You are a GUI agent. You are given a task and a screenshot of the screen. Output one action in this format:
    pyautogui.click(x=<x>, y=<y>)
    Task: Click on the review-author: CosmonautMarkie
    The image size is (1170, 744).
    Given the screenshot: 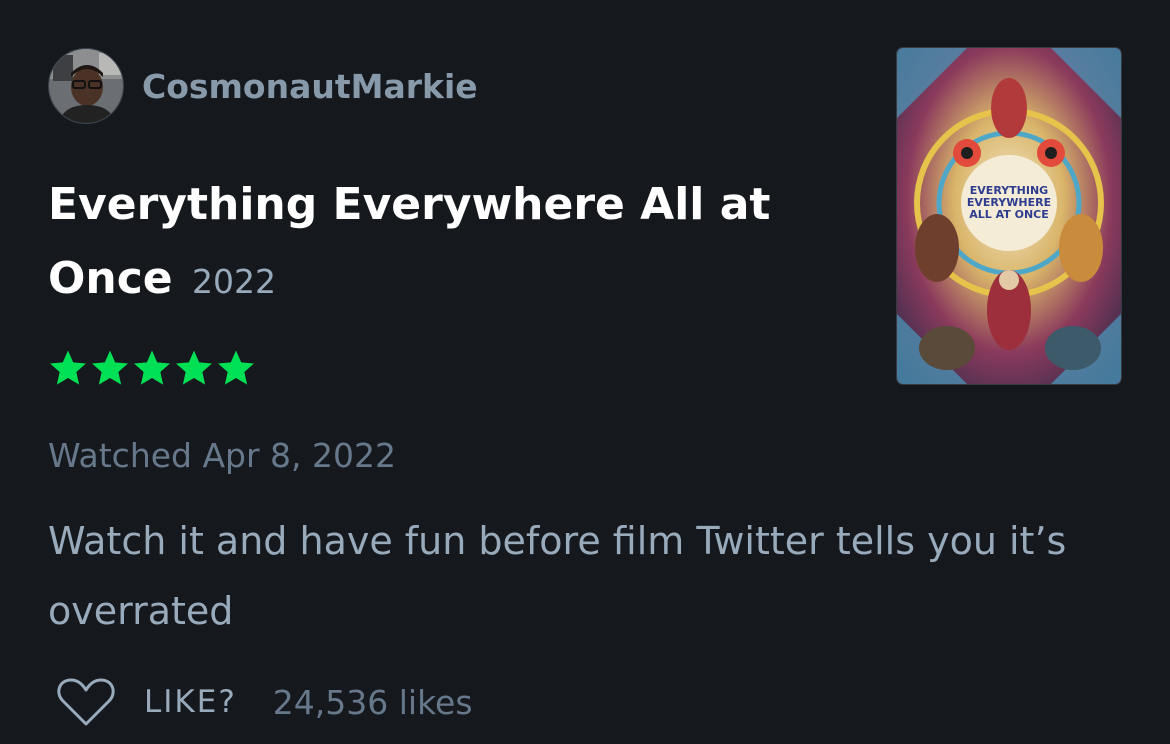 What is the action you would take?
    pyautogui.click(x=263, y=86)
    